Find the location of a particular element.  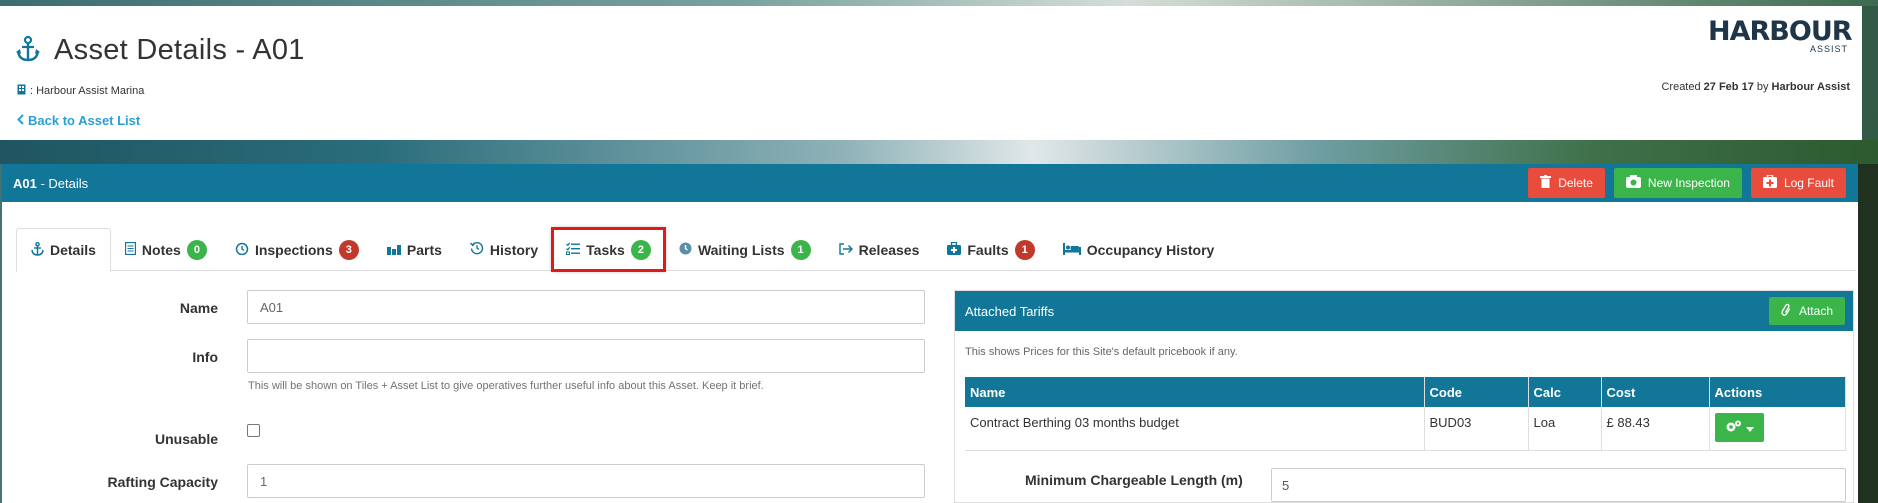

tab-label: Waiting Lists is located at coordinates (741, 249).